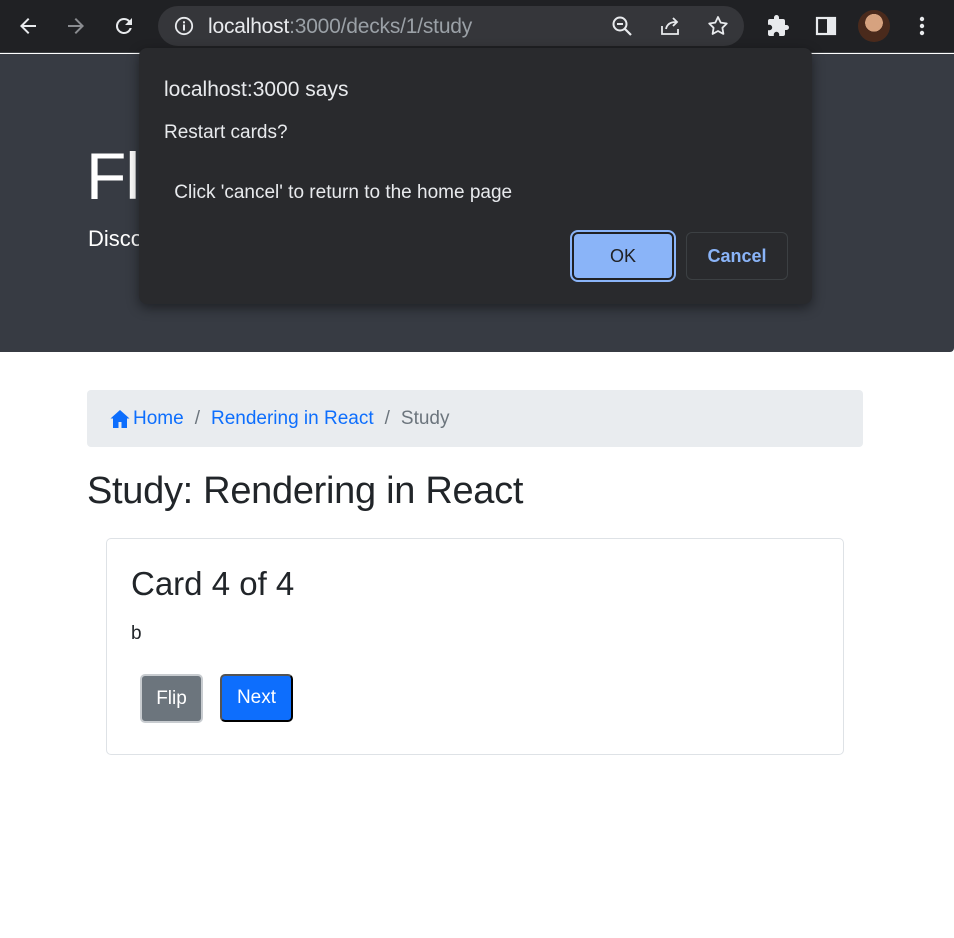  I want to click on reload-icon, so click(123, 25).